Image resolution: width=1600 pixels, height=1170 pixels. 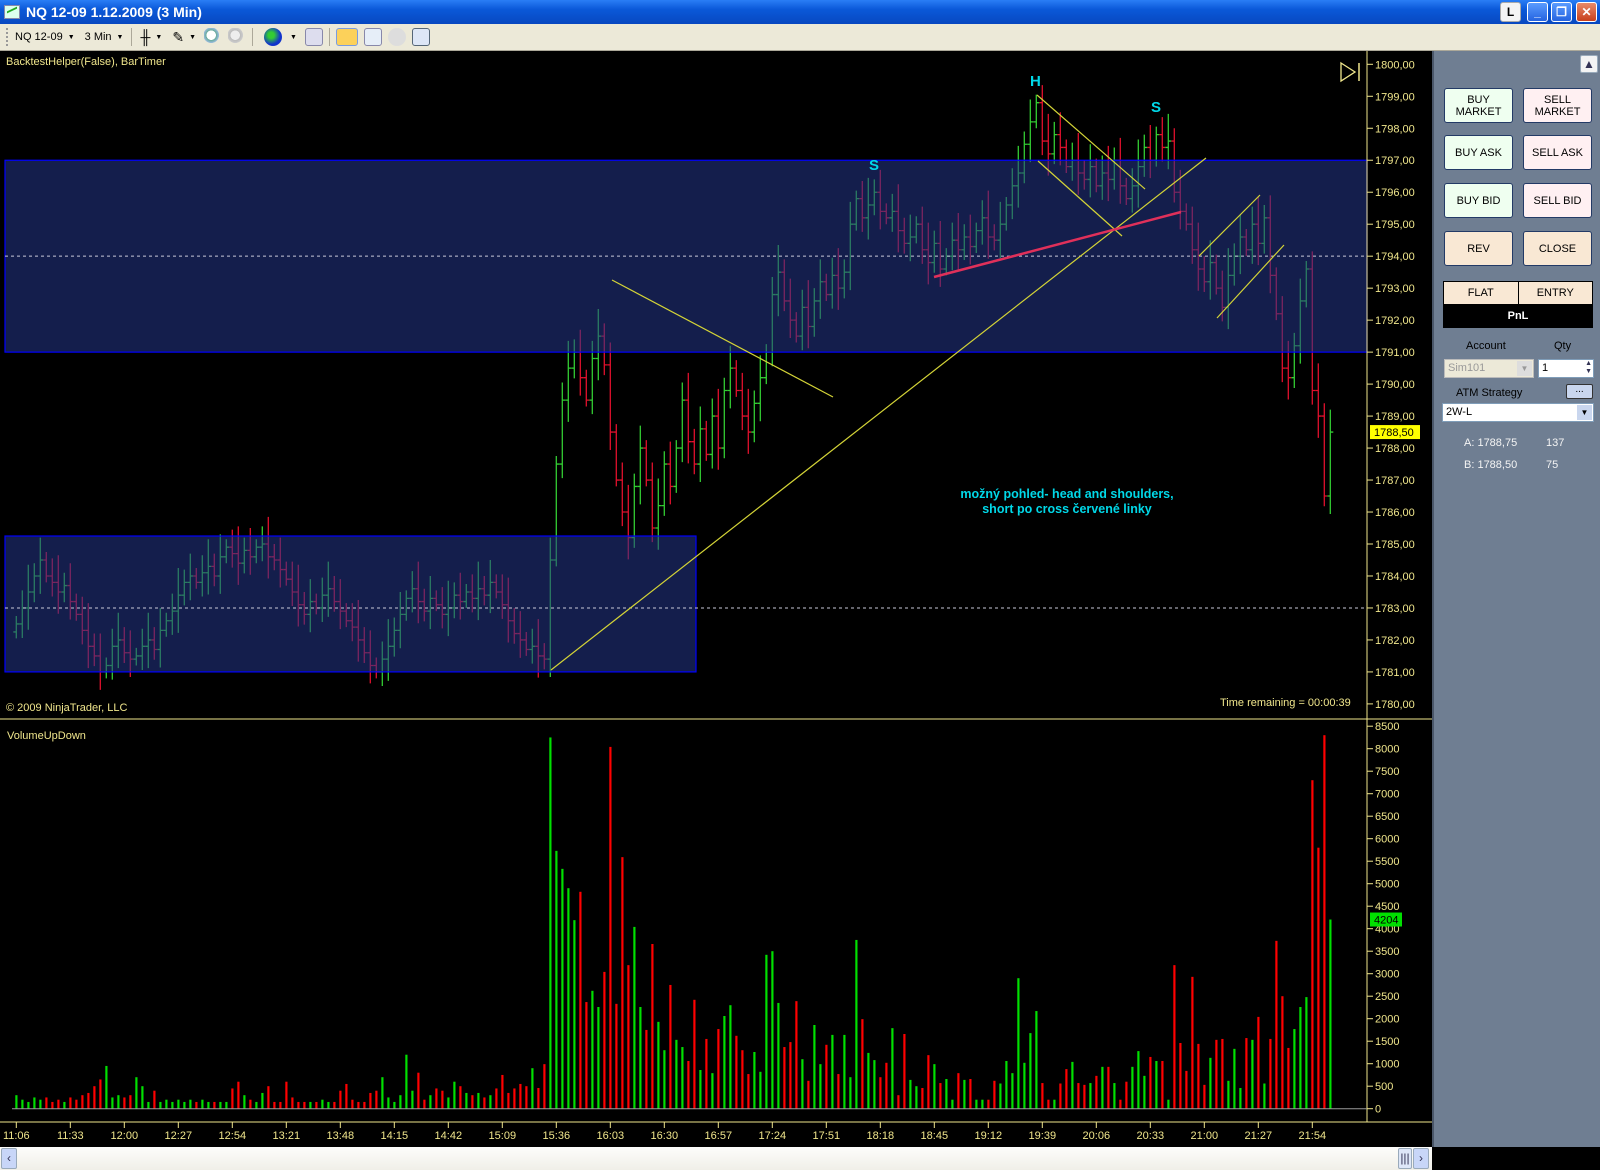 I want to click on collapse-up-icon: ▲, so click(x=1589, y=64).